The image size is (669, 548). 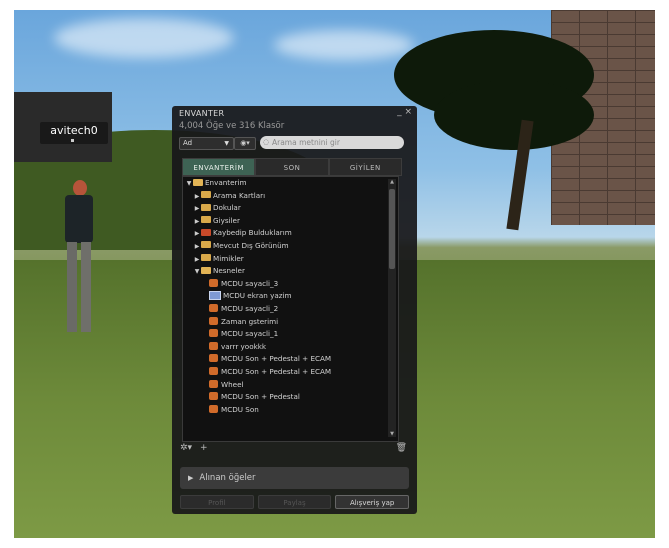 What do you see at coordinates (206, 232) in the screenshot?
I see `lost-found-folder-icon` at bounding box center [206, 232].